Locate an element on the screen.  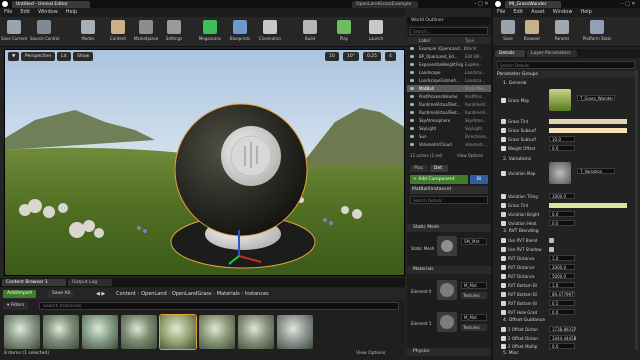
parameter-value-field: 89.477997 is located at coordinates (562, 294).